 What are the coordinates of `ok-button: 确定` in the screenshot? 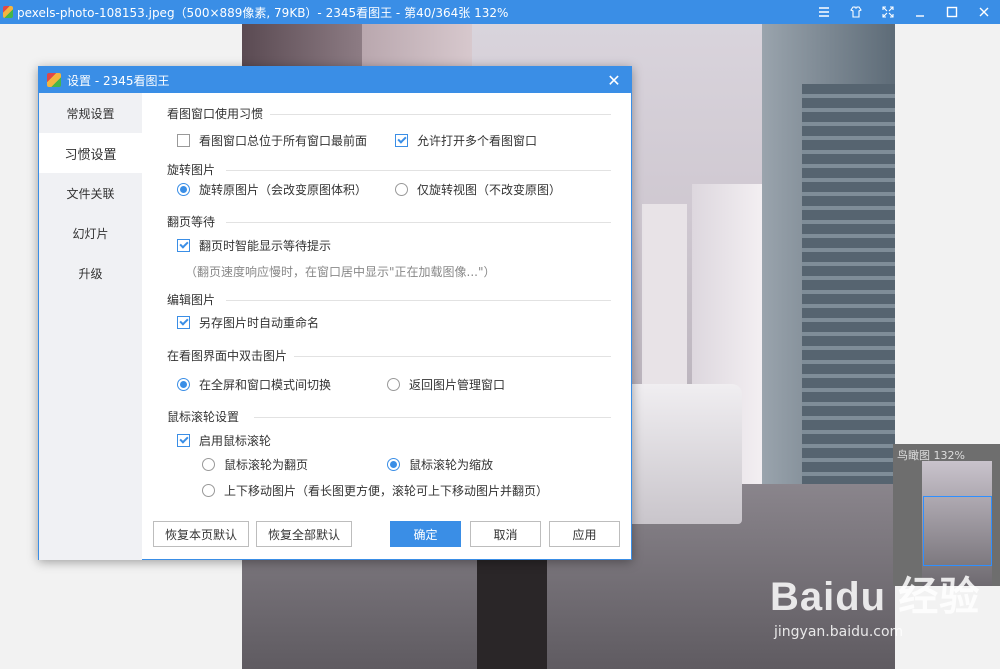 It's located at (425, 534).